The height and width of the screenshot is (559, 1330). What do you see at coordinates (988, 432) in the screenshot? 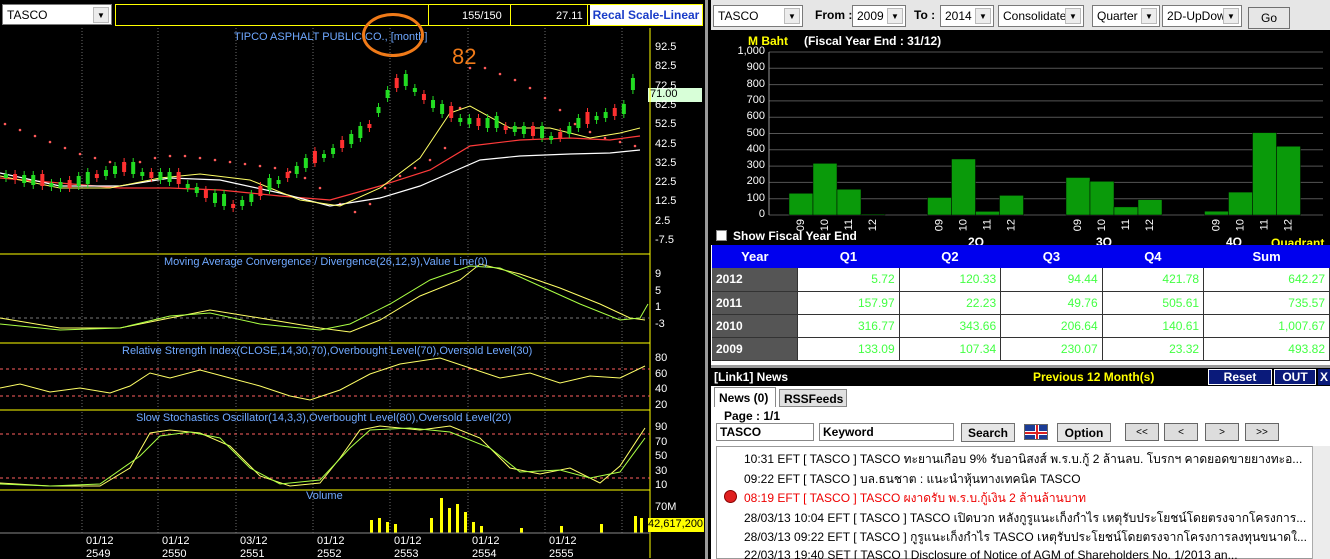
I see `search-button: Search` at bounding box center [988, 432].